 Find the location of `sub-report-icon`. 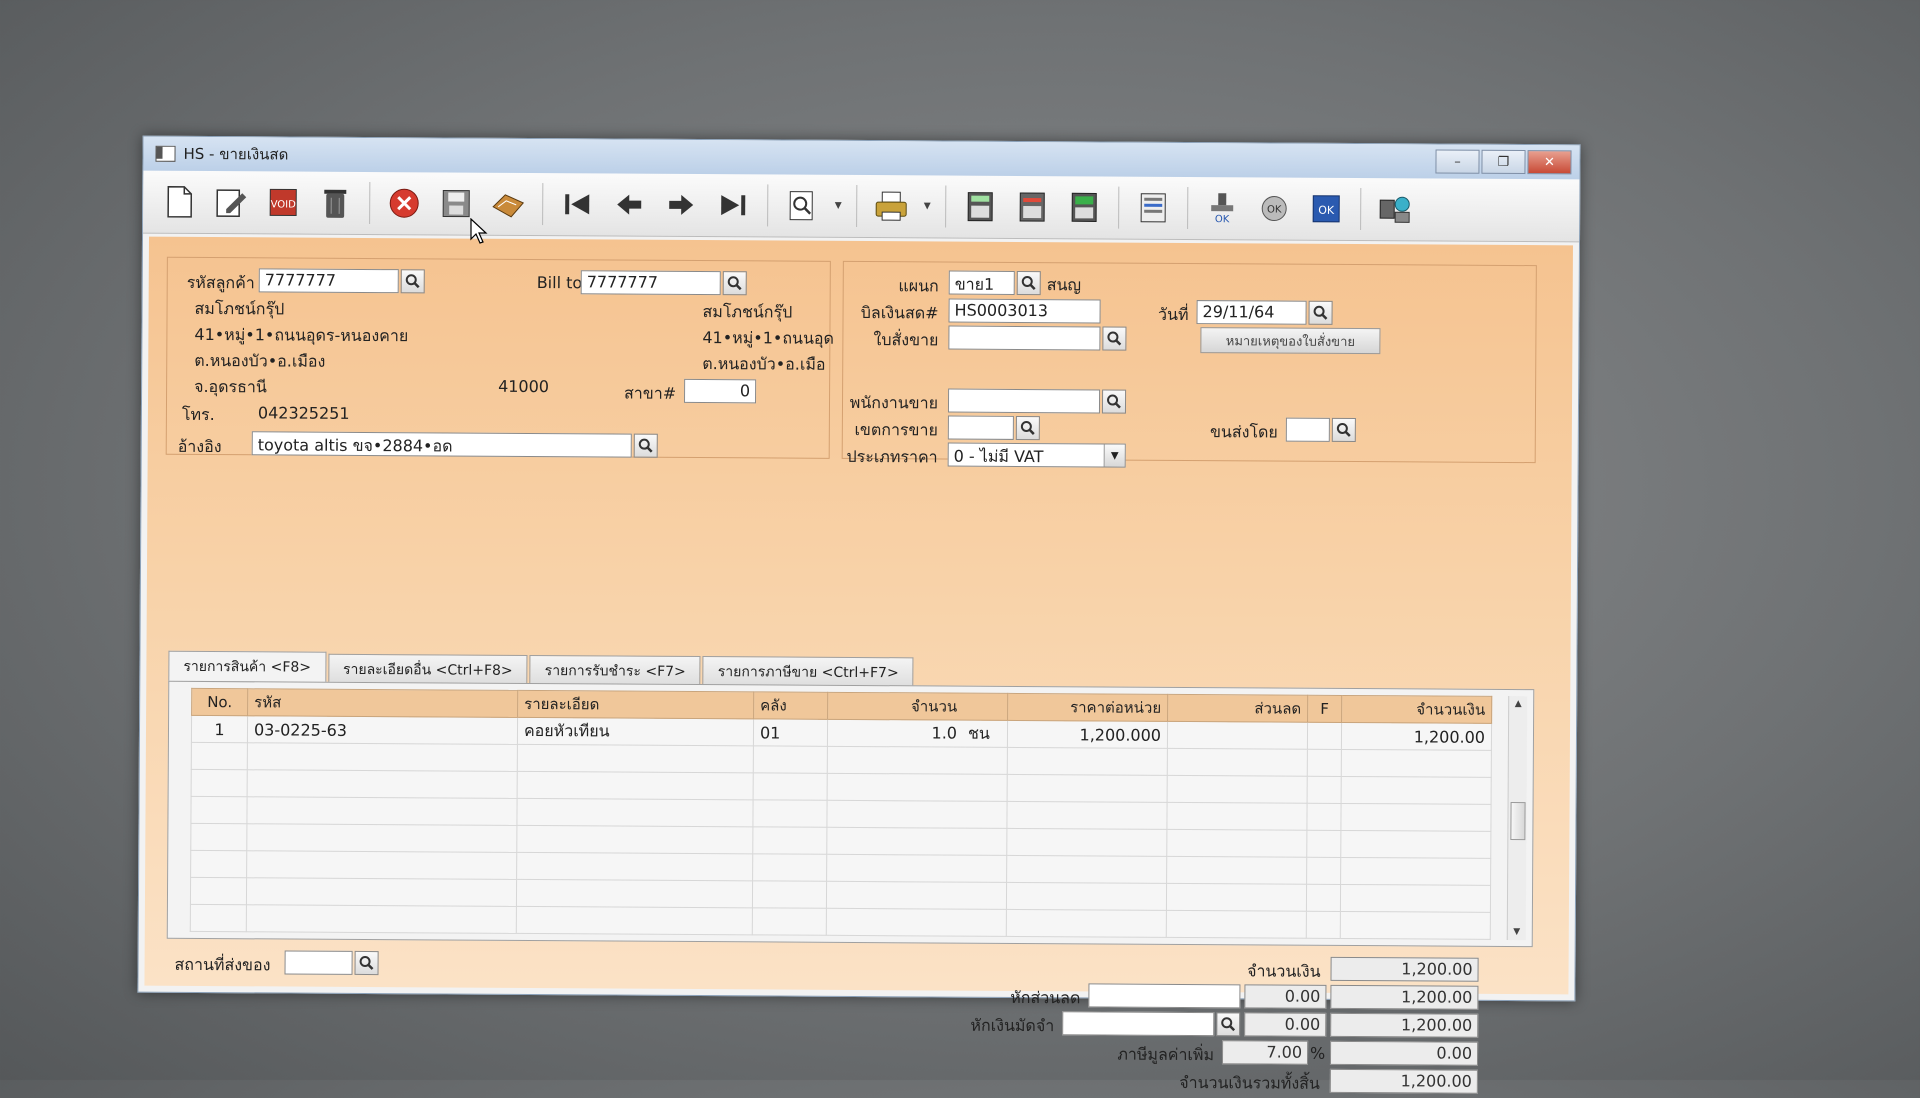

sub-report-icon is located at coordinates (1084, 207).